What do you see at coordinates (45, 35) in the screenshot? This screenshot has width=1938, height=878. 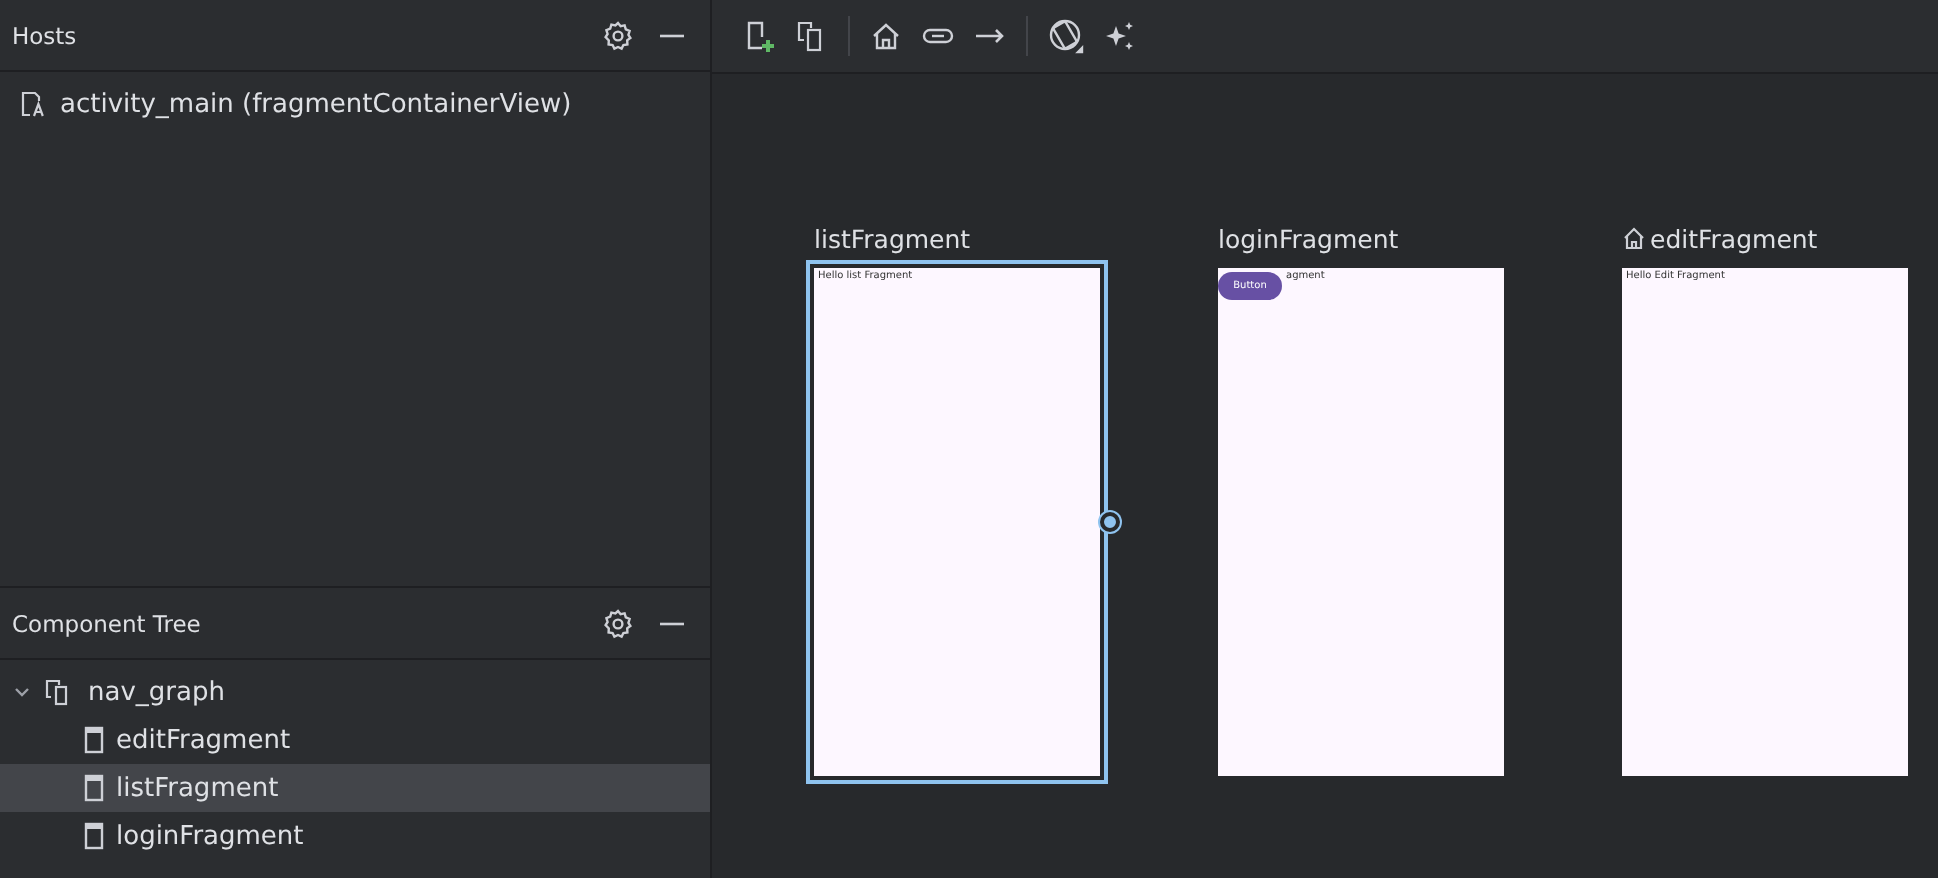 I see `panel-title: Hosts` at bounding box center [45, 35].